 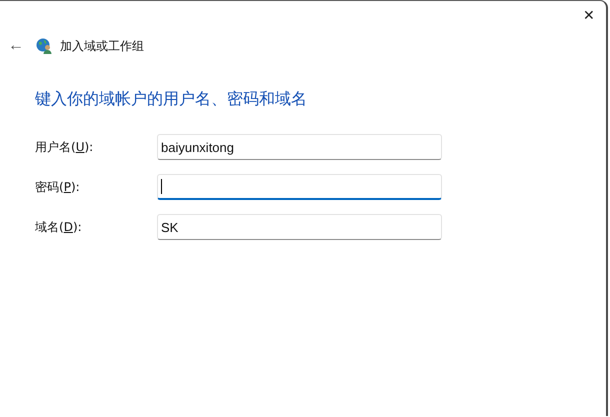 What do you see at coordinates (58, 187) in the screenshot?
I see `field-label: 密码(P):` at bounding box center [58, 187].